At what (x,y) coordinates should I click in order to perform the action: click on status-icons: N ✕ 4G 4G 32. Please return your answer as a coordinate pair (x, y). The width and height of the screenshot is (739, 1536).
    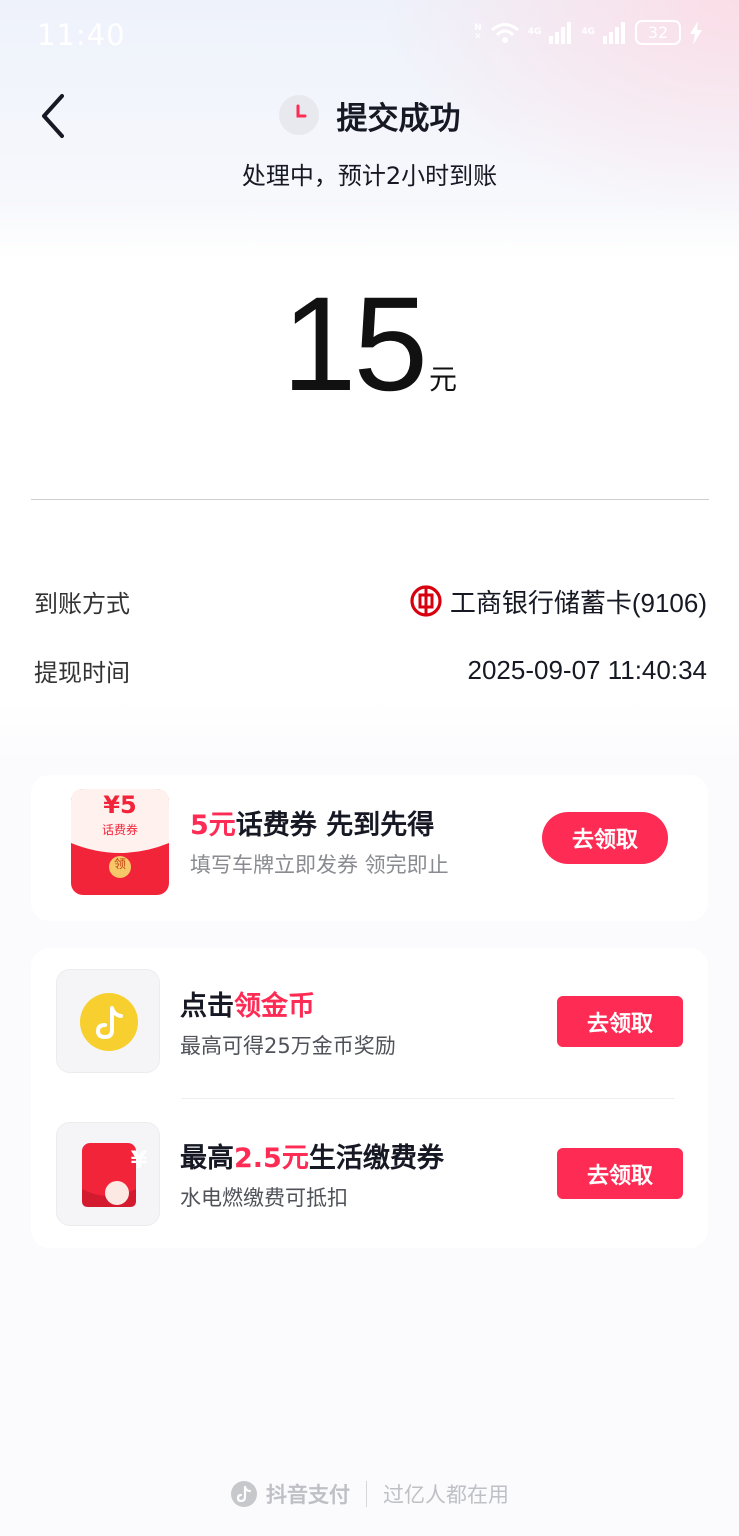
    Looking at the image, I should click on (588, 32).